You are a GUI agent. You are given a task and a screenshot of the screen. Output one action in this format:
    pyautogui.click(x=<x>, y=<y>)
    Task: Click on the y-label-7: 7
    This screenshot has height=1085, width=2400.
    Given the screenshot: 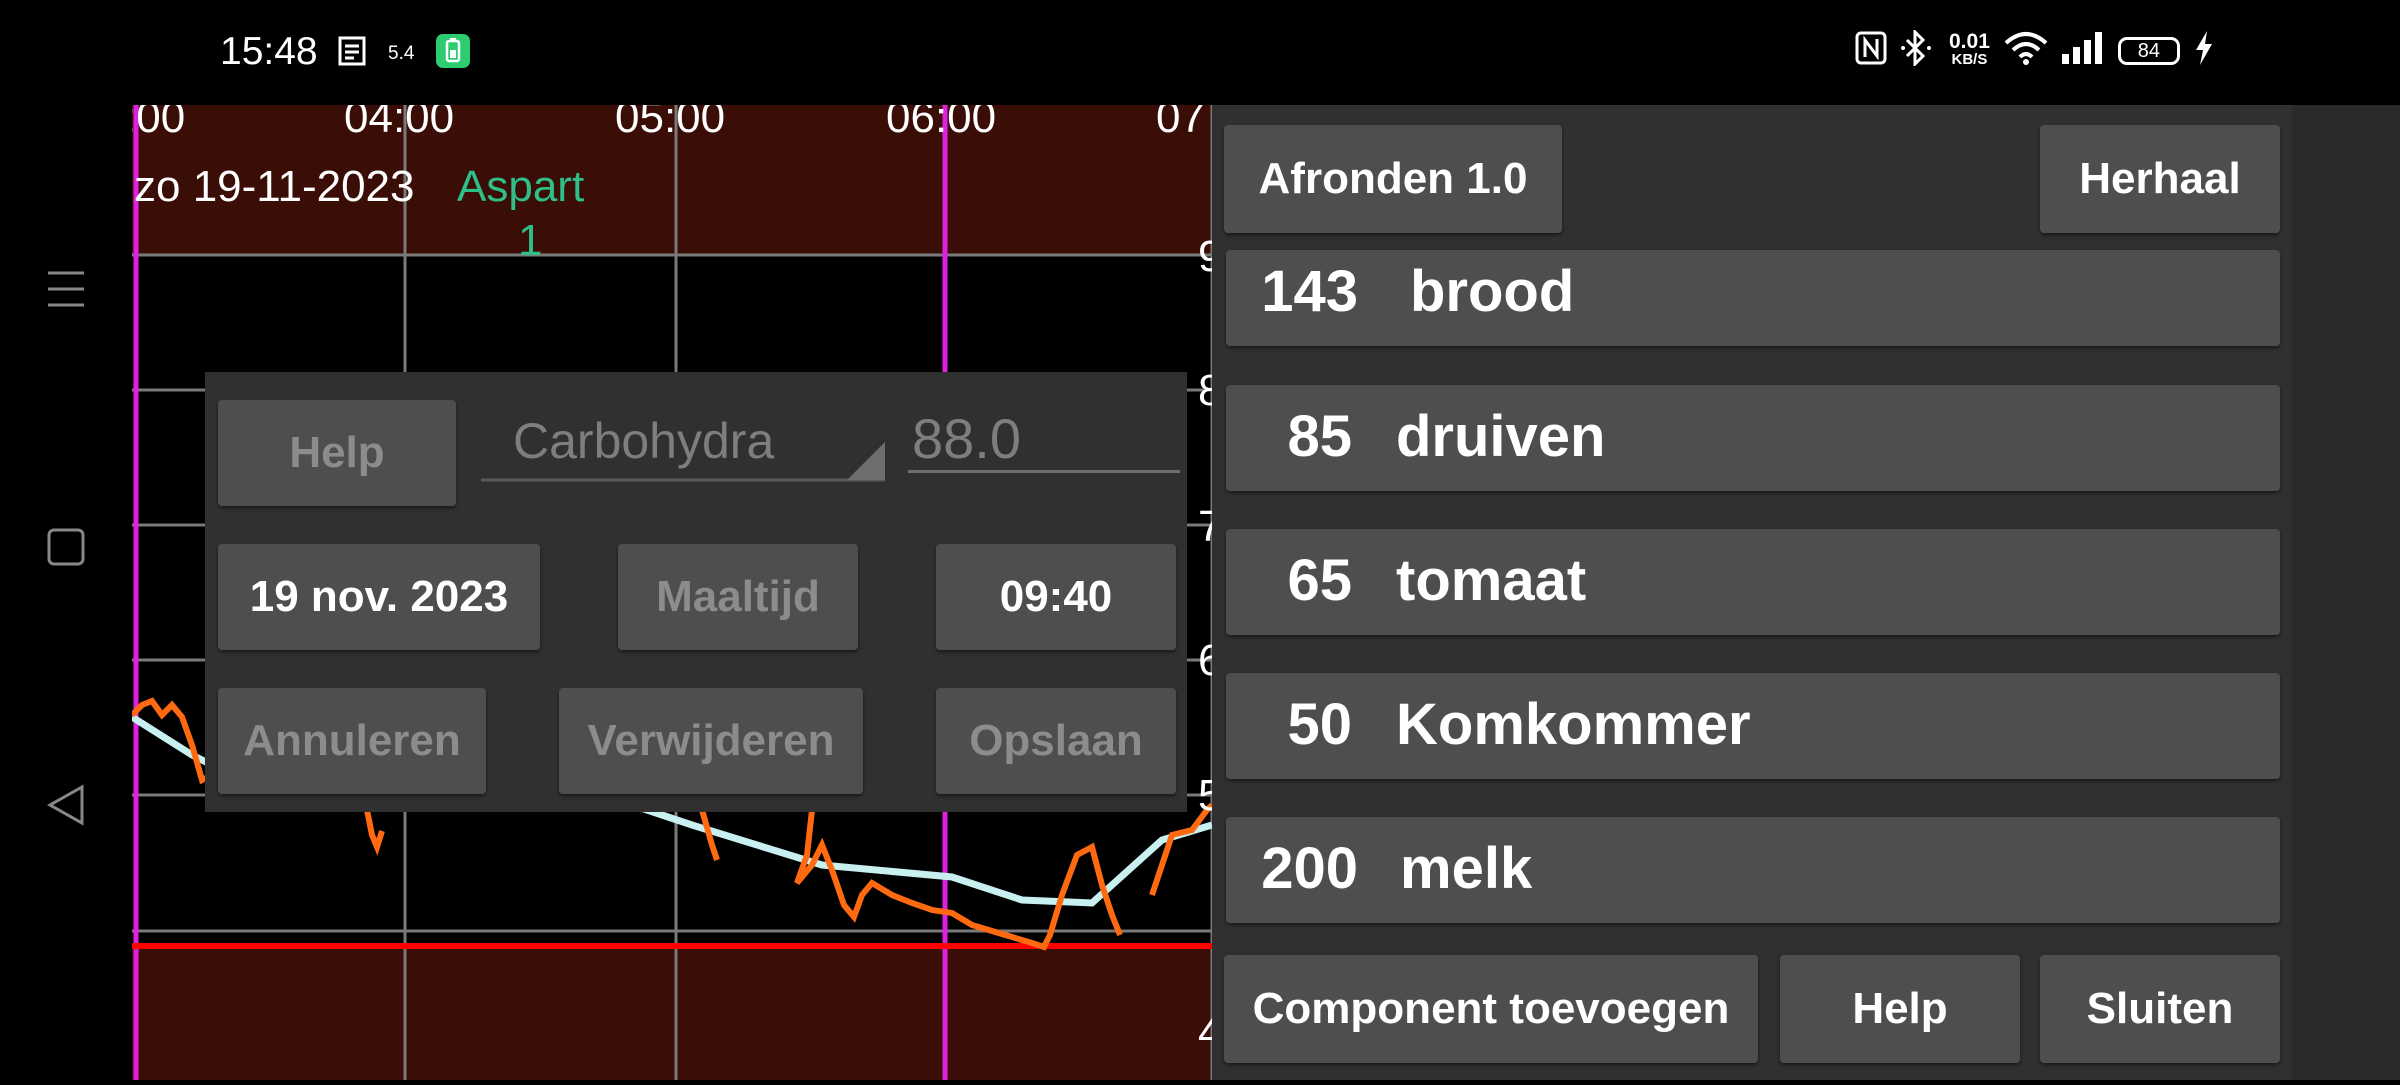 What is the action you would take?
    pyautogui.click(x=1205, y=526)
    